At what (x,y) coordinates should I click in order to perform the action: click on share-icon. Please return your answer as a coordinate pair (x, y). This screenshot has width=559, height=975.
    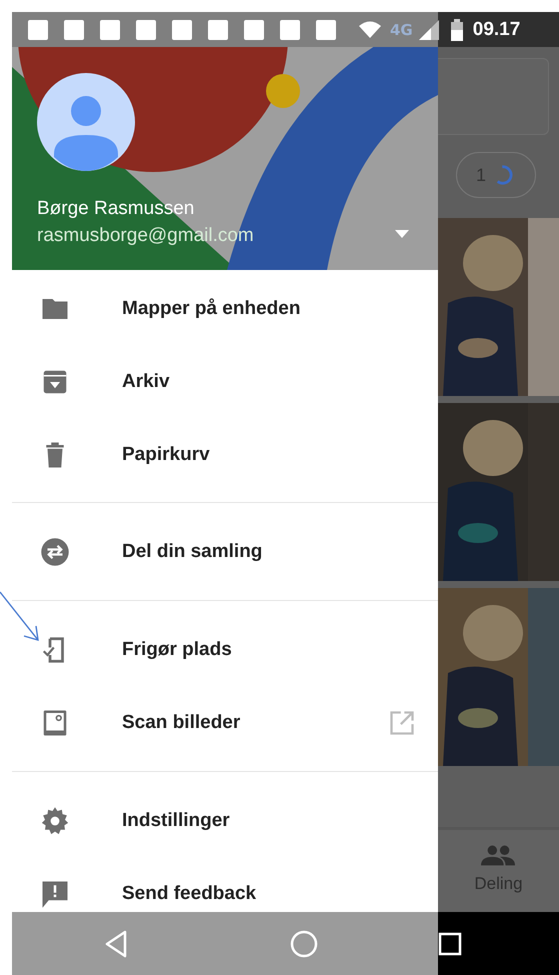
    Looking at the image, I should click on (55, 551).